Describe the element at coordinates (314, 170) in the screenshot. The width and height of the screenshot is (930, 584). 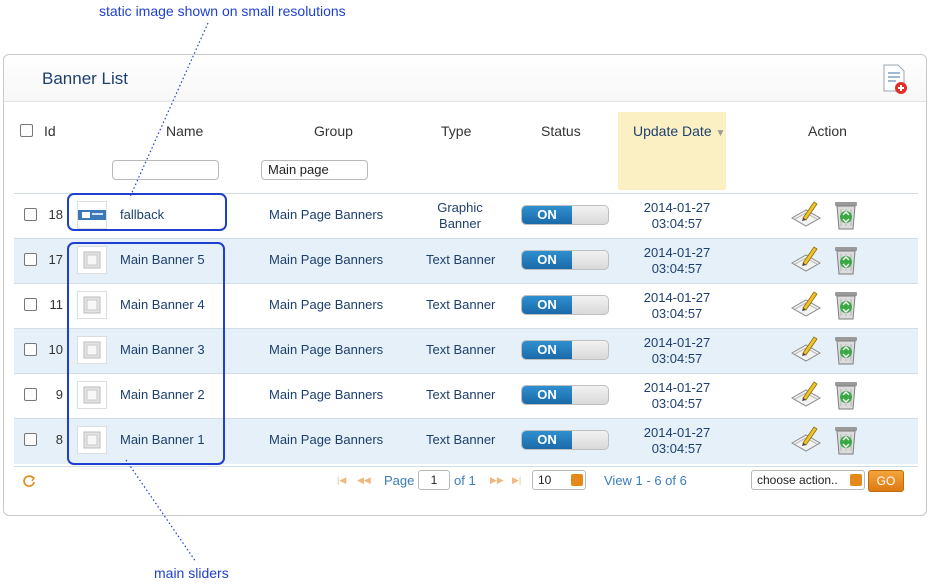
I see `group-filter-input: Main page` at that location.